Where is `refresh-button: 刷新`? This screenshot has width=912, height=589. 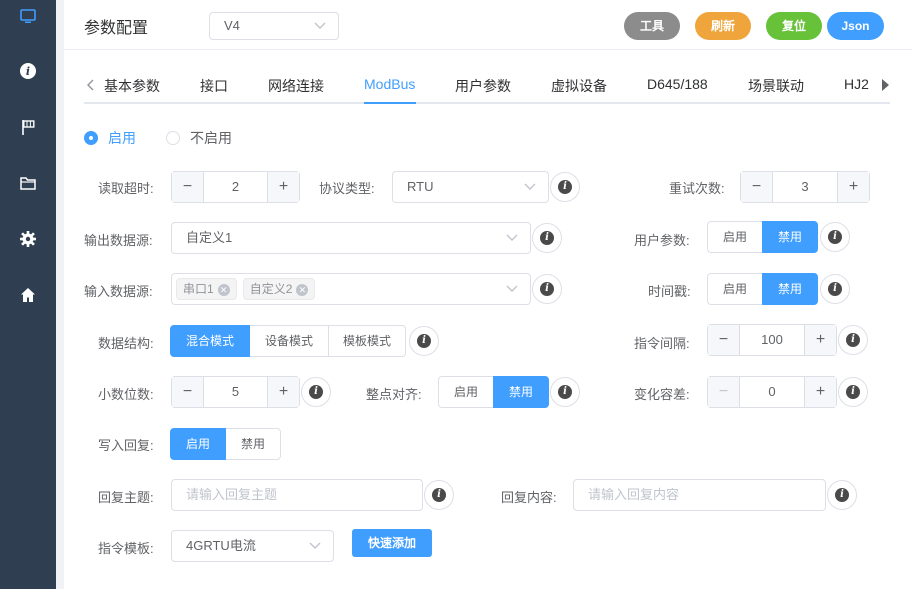
refresh-button: 刷新 is located at coordinates (723, 26).